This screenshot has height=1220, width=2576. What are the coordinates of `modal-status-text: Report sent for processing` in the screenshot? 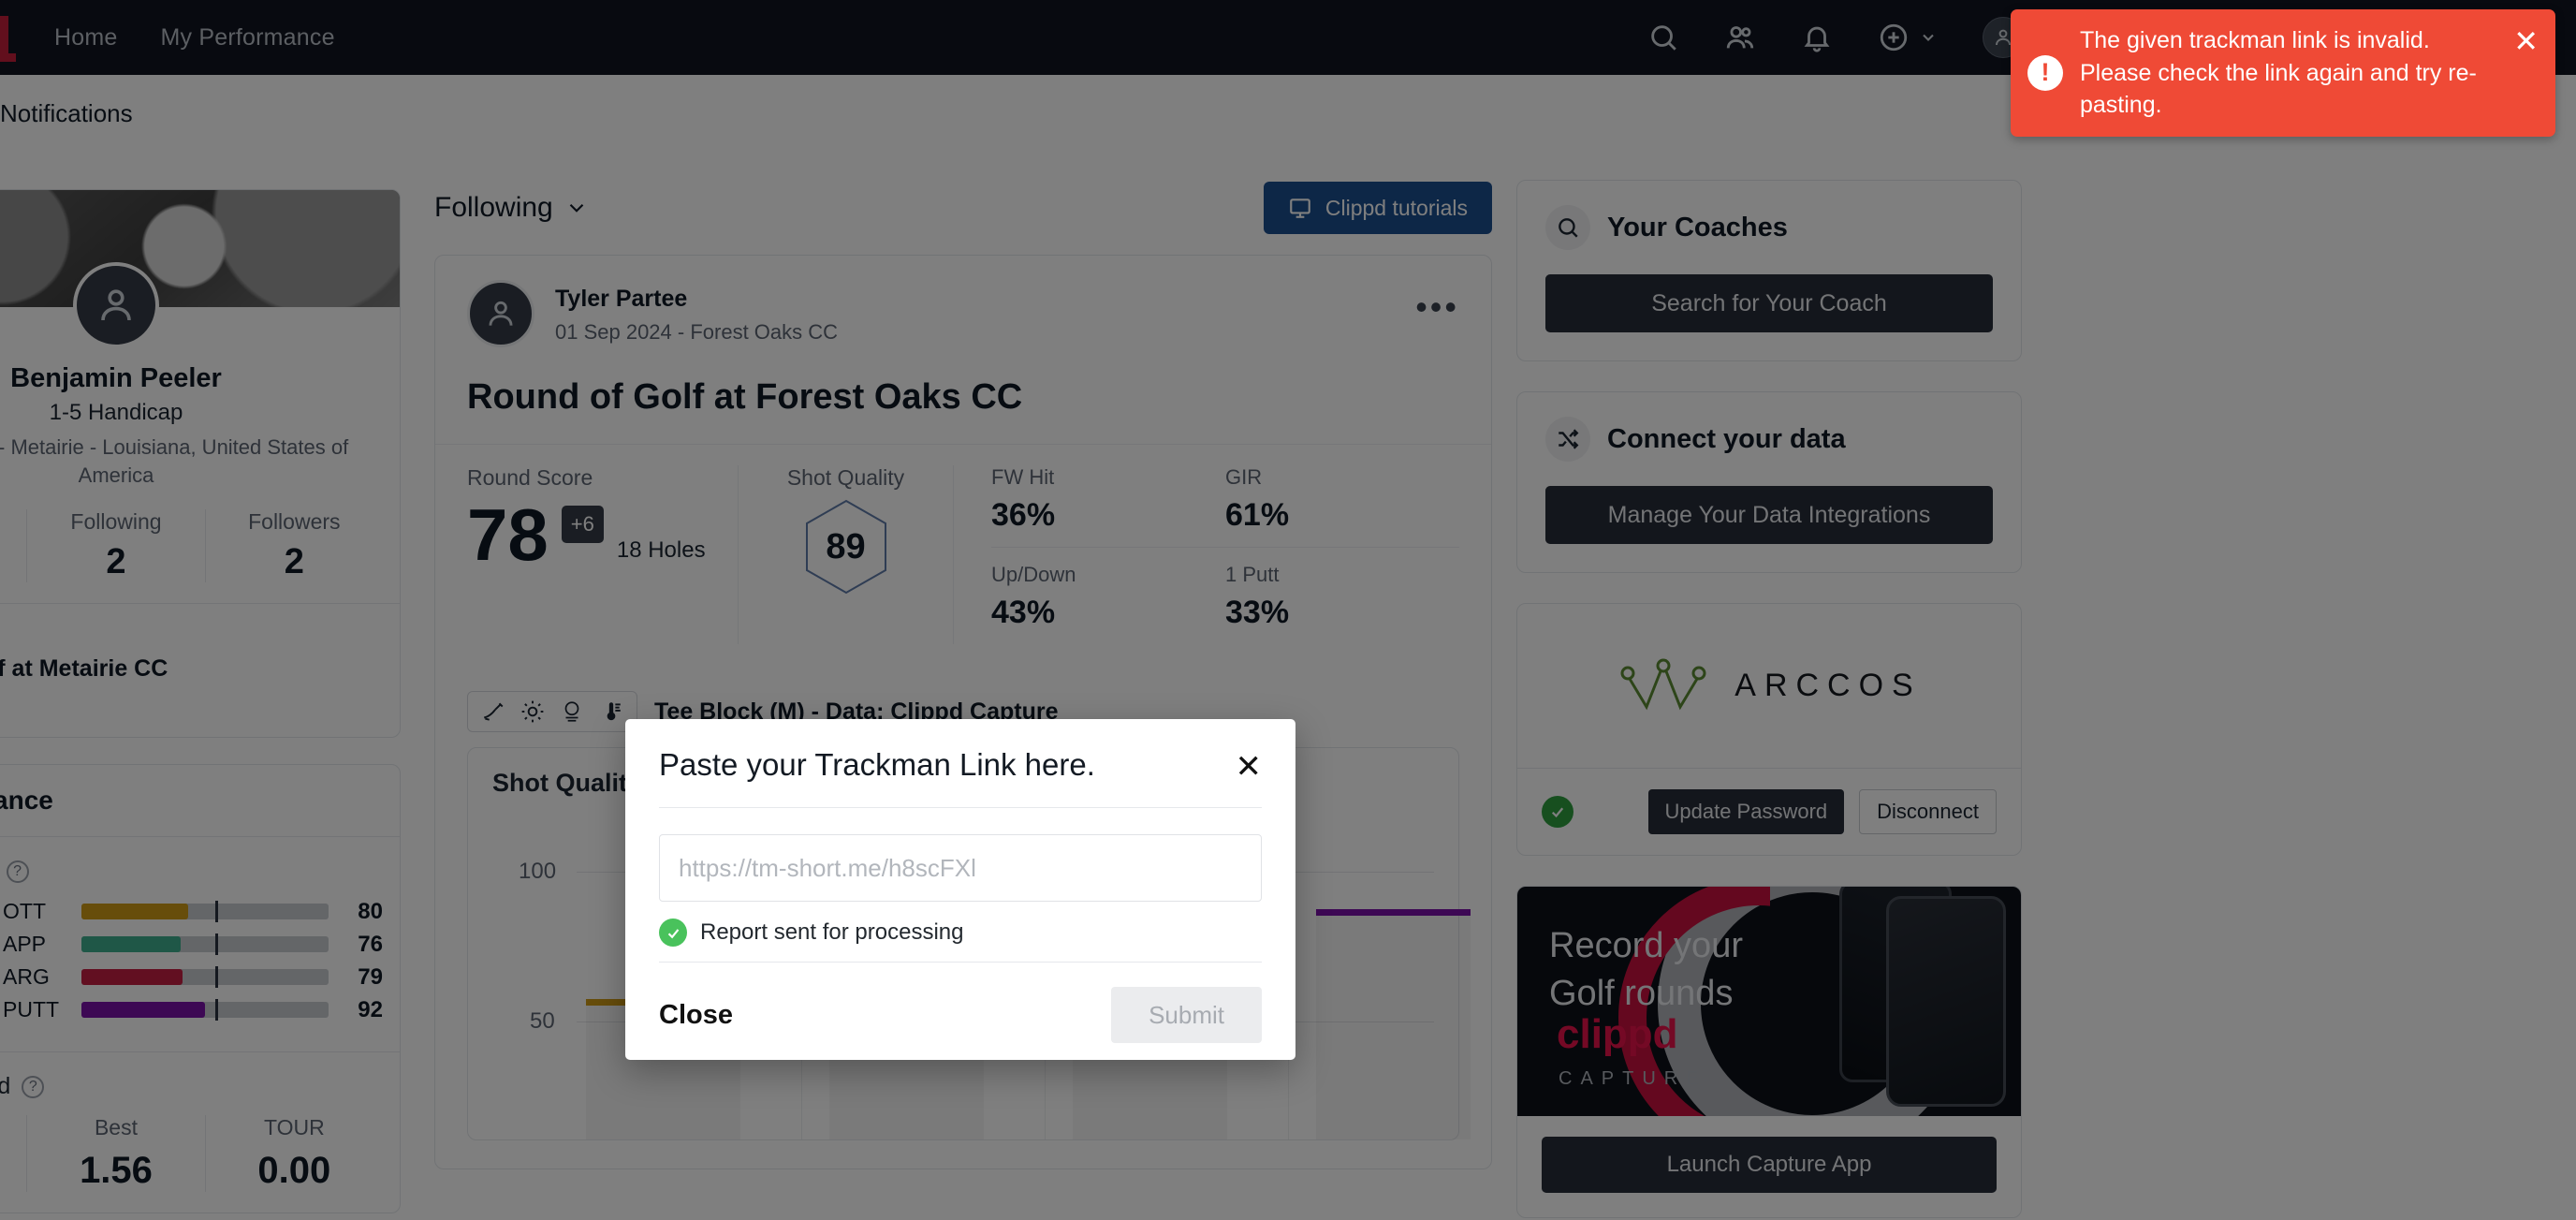 It's located at (832, 932).